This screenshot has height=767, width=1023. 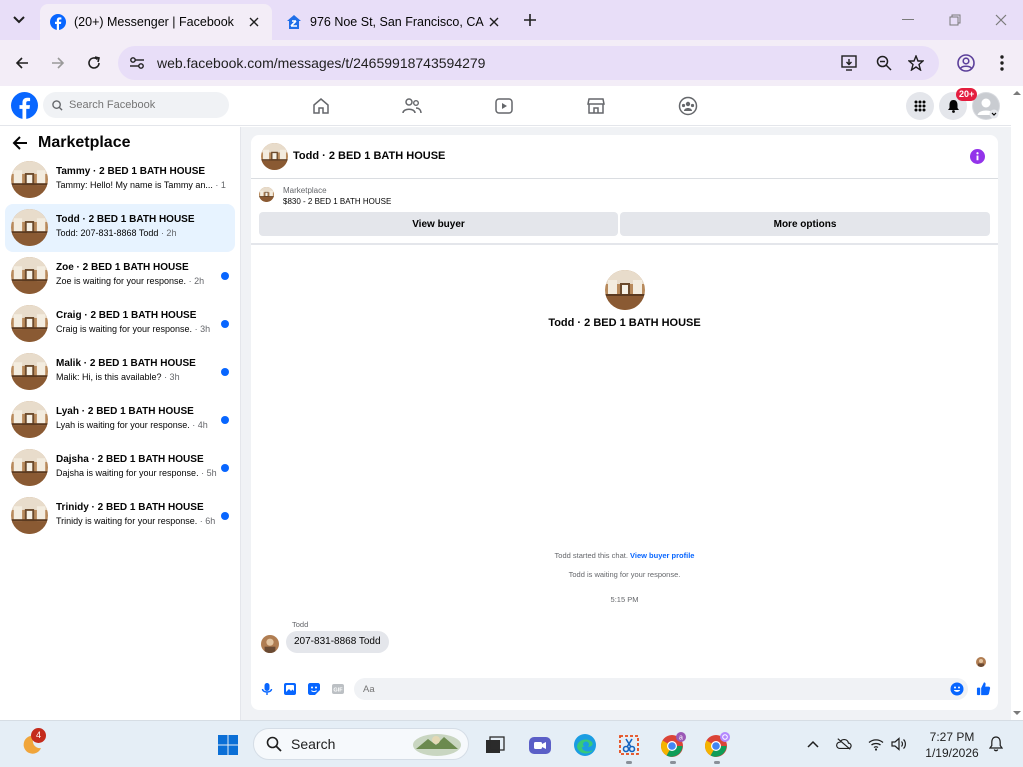 I want to click on photo-icon, so click(x=290, y=689).